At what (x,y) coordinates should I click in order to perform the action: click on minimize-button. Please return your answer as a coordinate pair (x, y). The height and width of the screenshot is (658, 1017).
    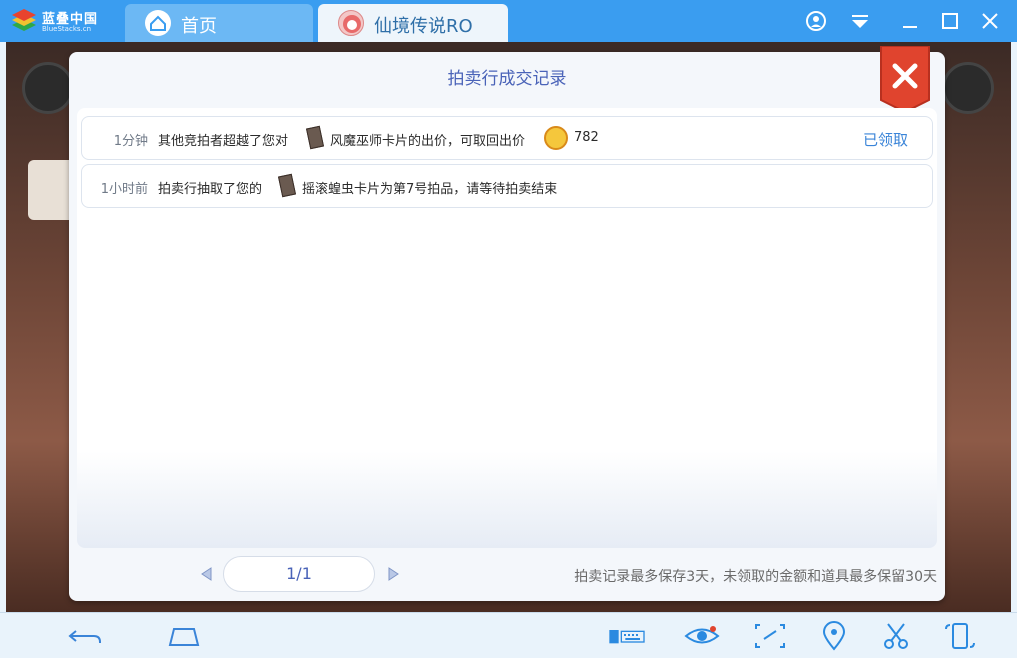
    Looking at the image, I should click on (910, 21).